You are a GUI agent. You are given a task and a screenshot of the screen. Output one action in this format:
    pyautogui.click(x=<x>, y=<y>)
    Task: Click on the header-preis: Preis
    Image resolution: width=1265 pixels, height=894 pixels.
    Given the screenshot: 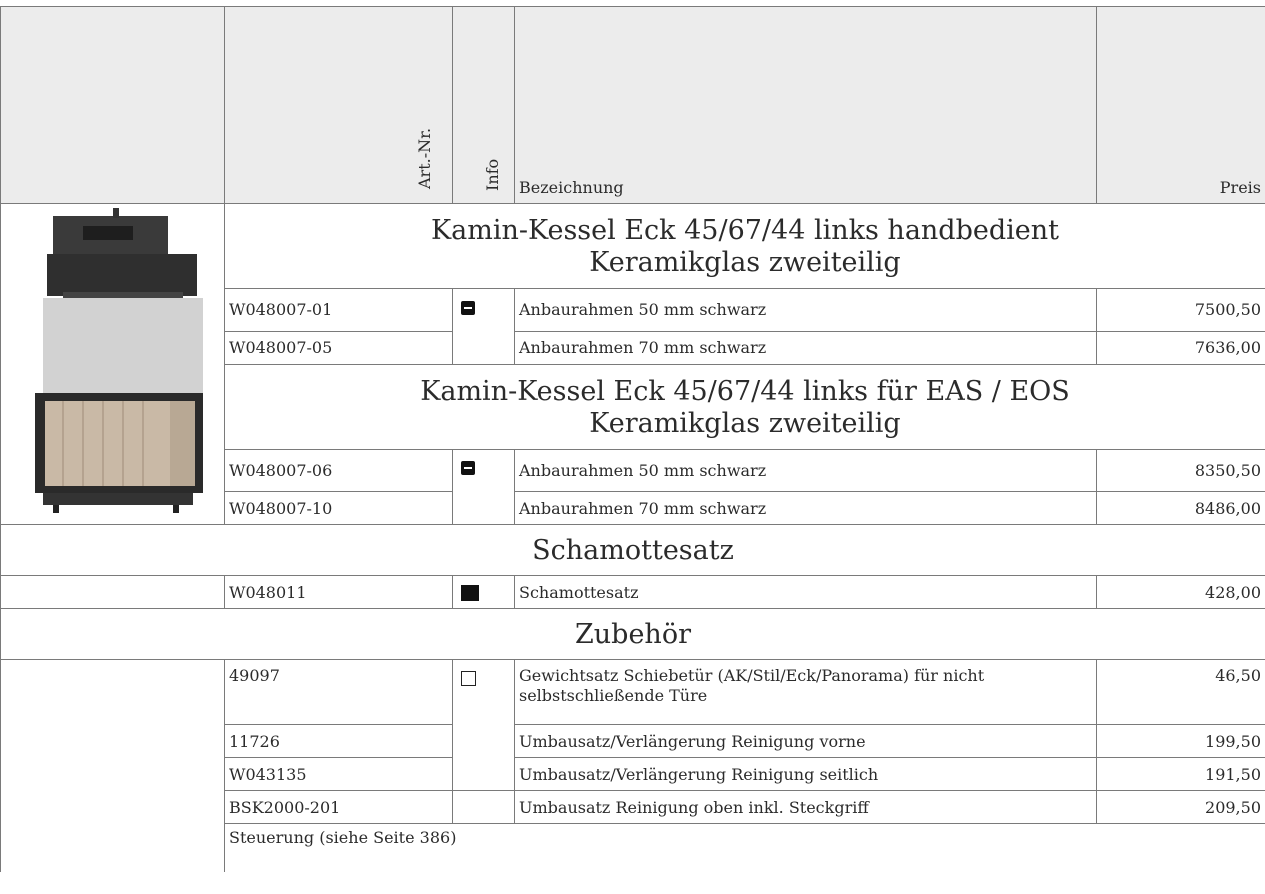 What is the action you would take?
    pyautogui.click(x=1180, y=105)
    